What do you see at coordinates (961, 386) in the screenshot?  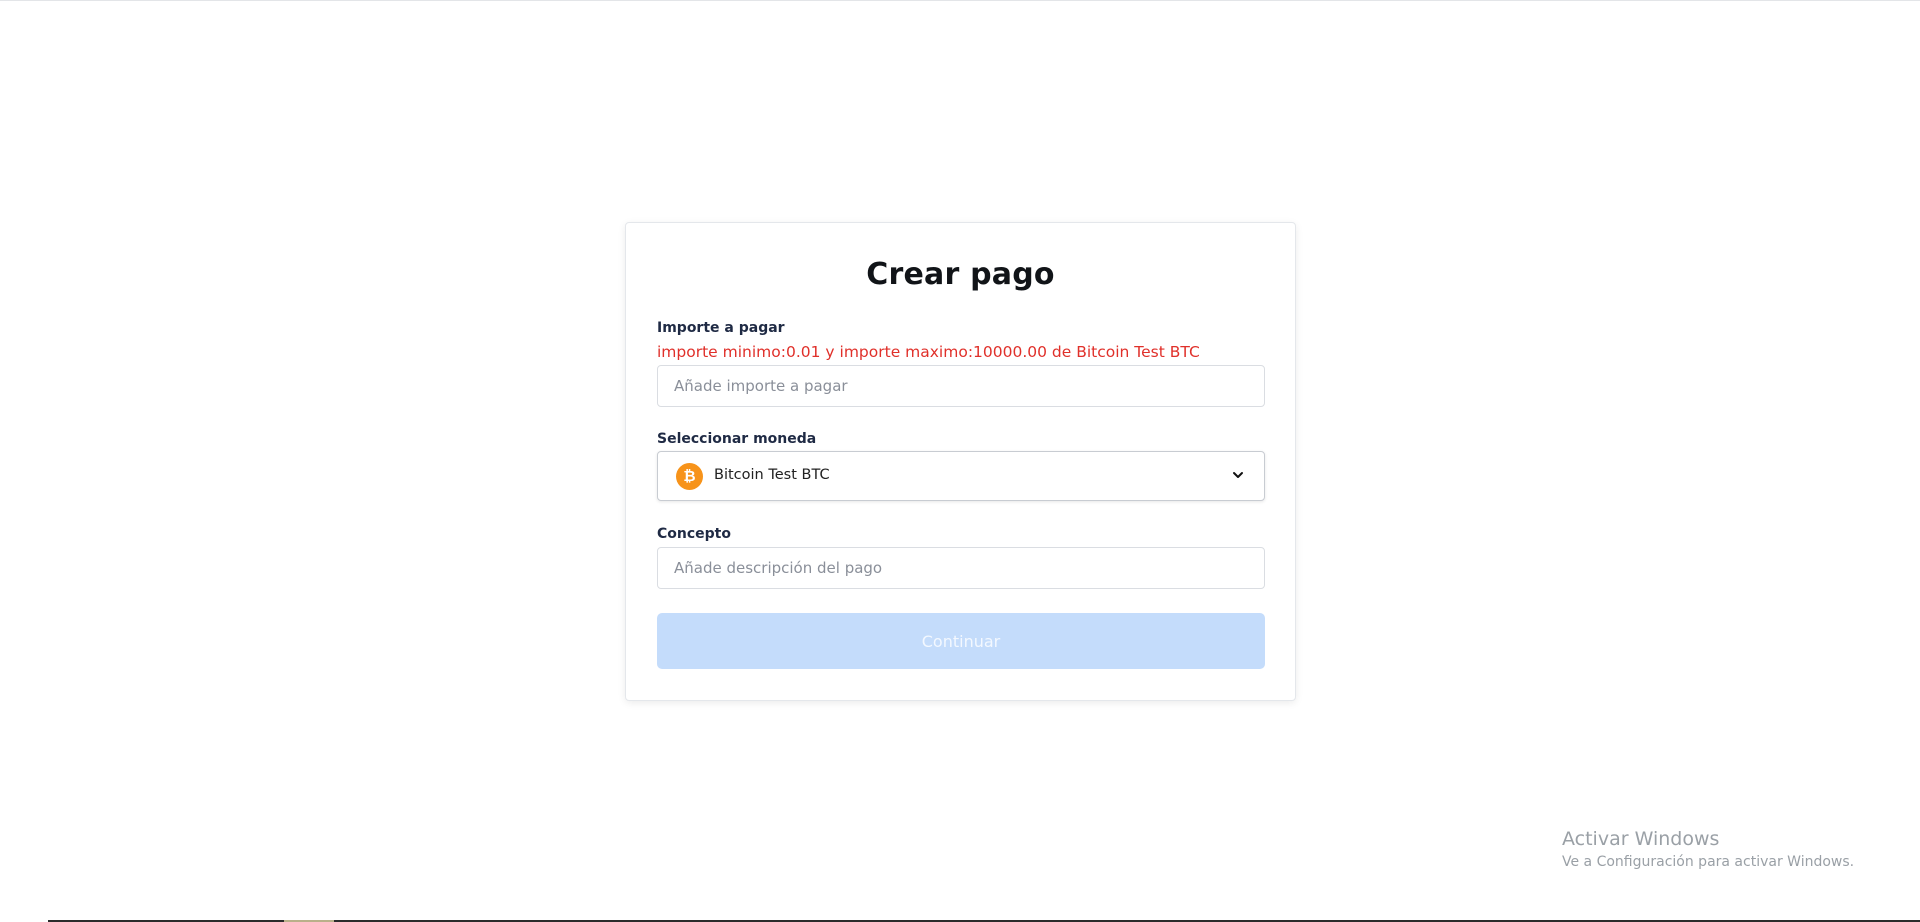 I see `amount-input` at bounding box center [961, 386].